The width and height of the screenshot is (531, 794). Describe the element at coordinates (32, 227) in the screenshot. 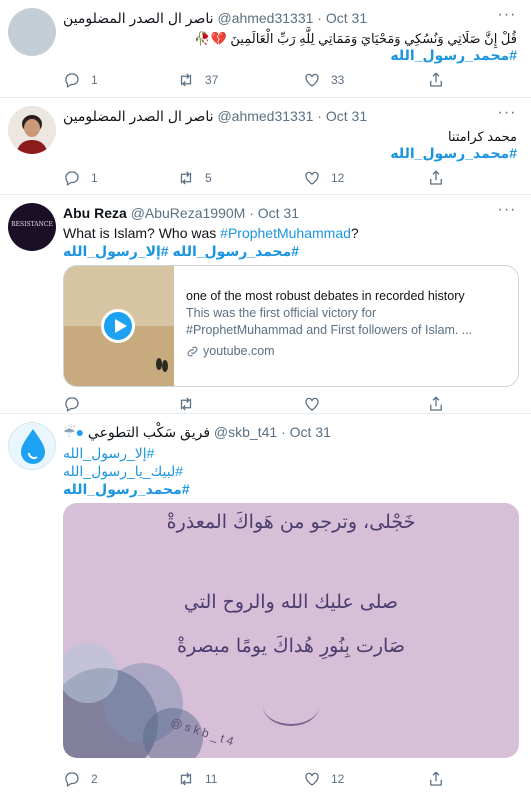

I see `avatar: RESISTANCE` at that location.